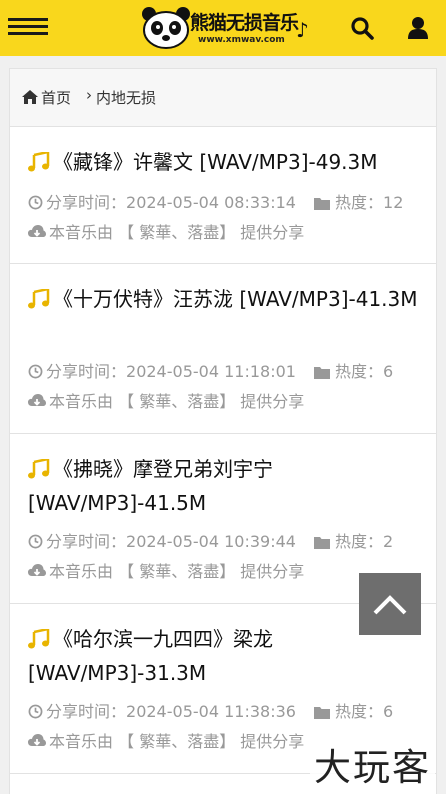 This screenshot has width=446, height=794. I want to click on share-time-value: 2024-05-04 10:39:44, so click(211, 541).